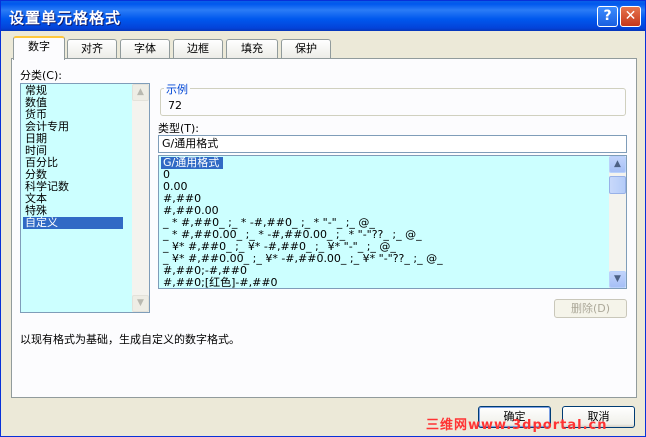 This screenshot has width=646, height=437. Describe the element at coordinates (198, 49) in the screenshot. I see `tab-border: 边框` at that location.